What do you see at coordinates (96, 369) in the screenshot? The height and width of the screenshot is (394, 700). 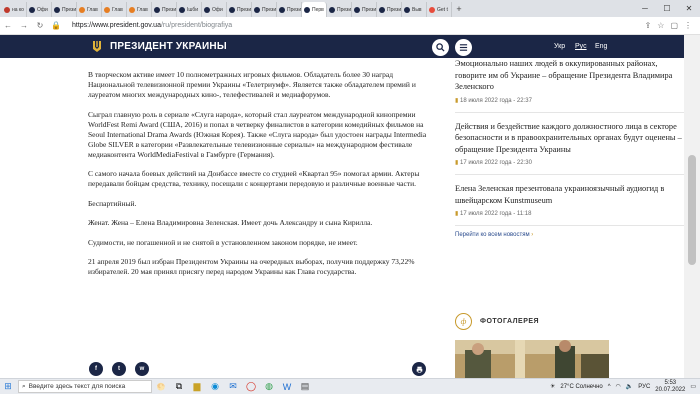 I see `facebook-share-icon: f` at bounding box center [96, 369].